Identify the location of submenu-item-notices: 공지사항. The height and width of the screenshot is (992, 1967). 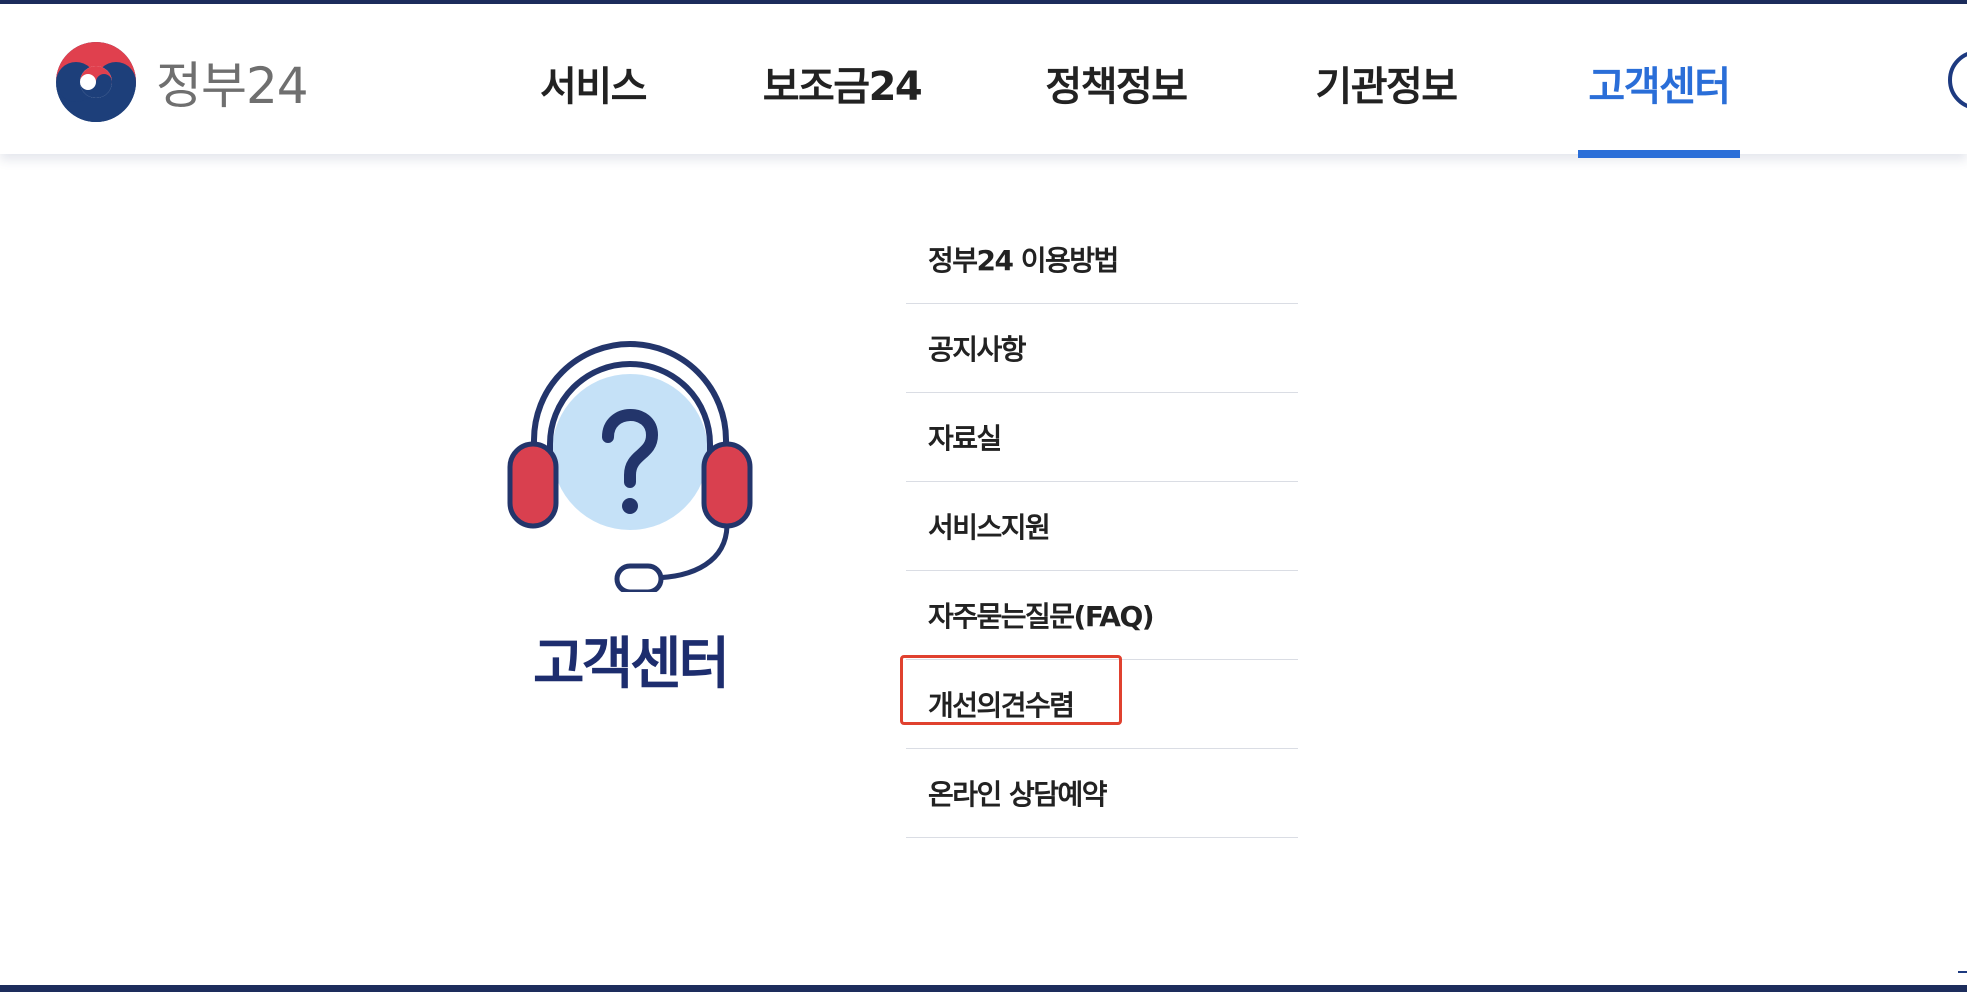
(1102, 348).